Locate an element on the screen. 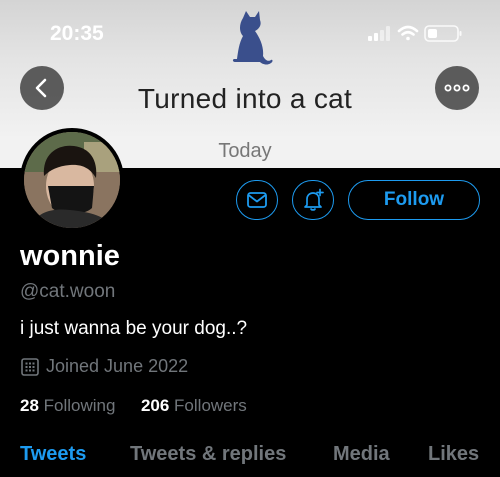 The height and width of the screenshot is (477, 500). back-button is located at coordinates (42, 88).